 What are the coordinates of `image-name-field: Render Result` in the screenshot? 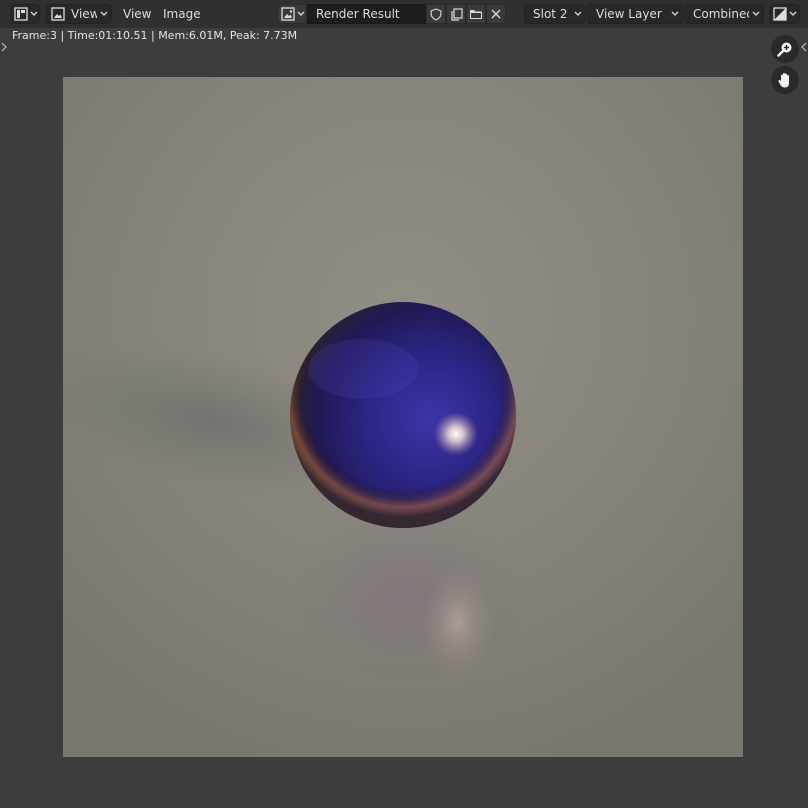 It's located at (367, 14).